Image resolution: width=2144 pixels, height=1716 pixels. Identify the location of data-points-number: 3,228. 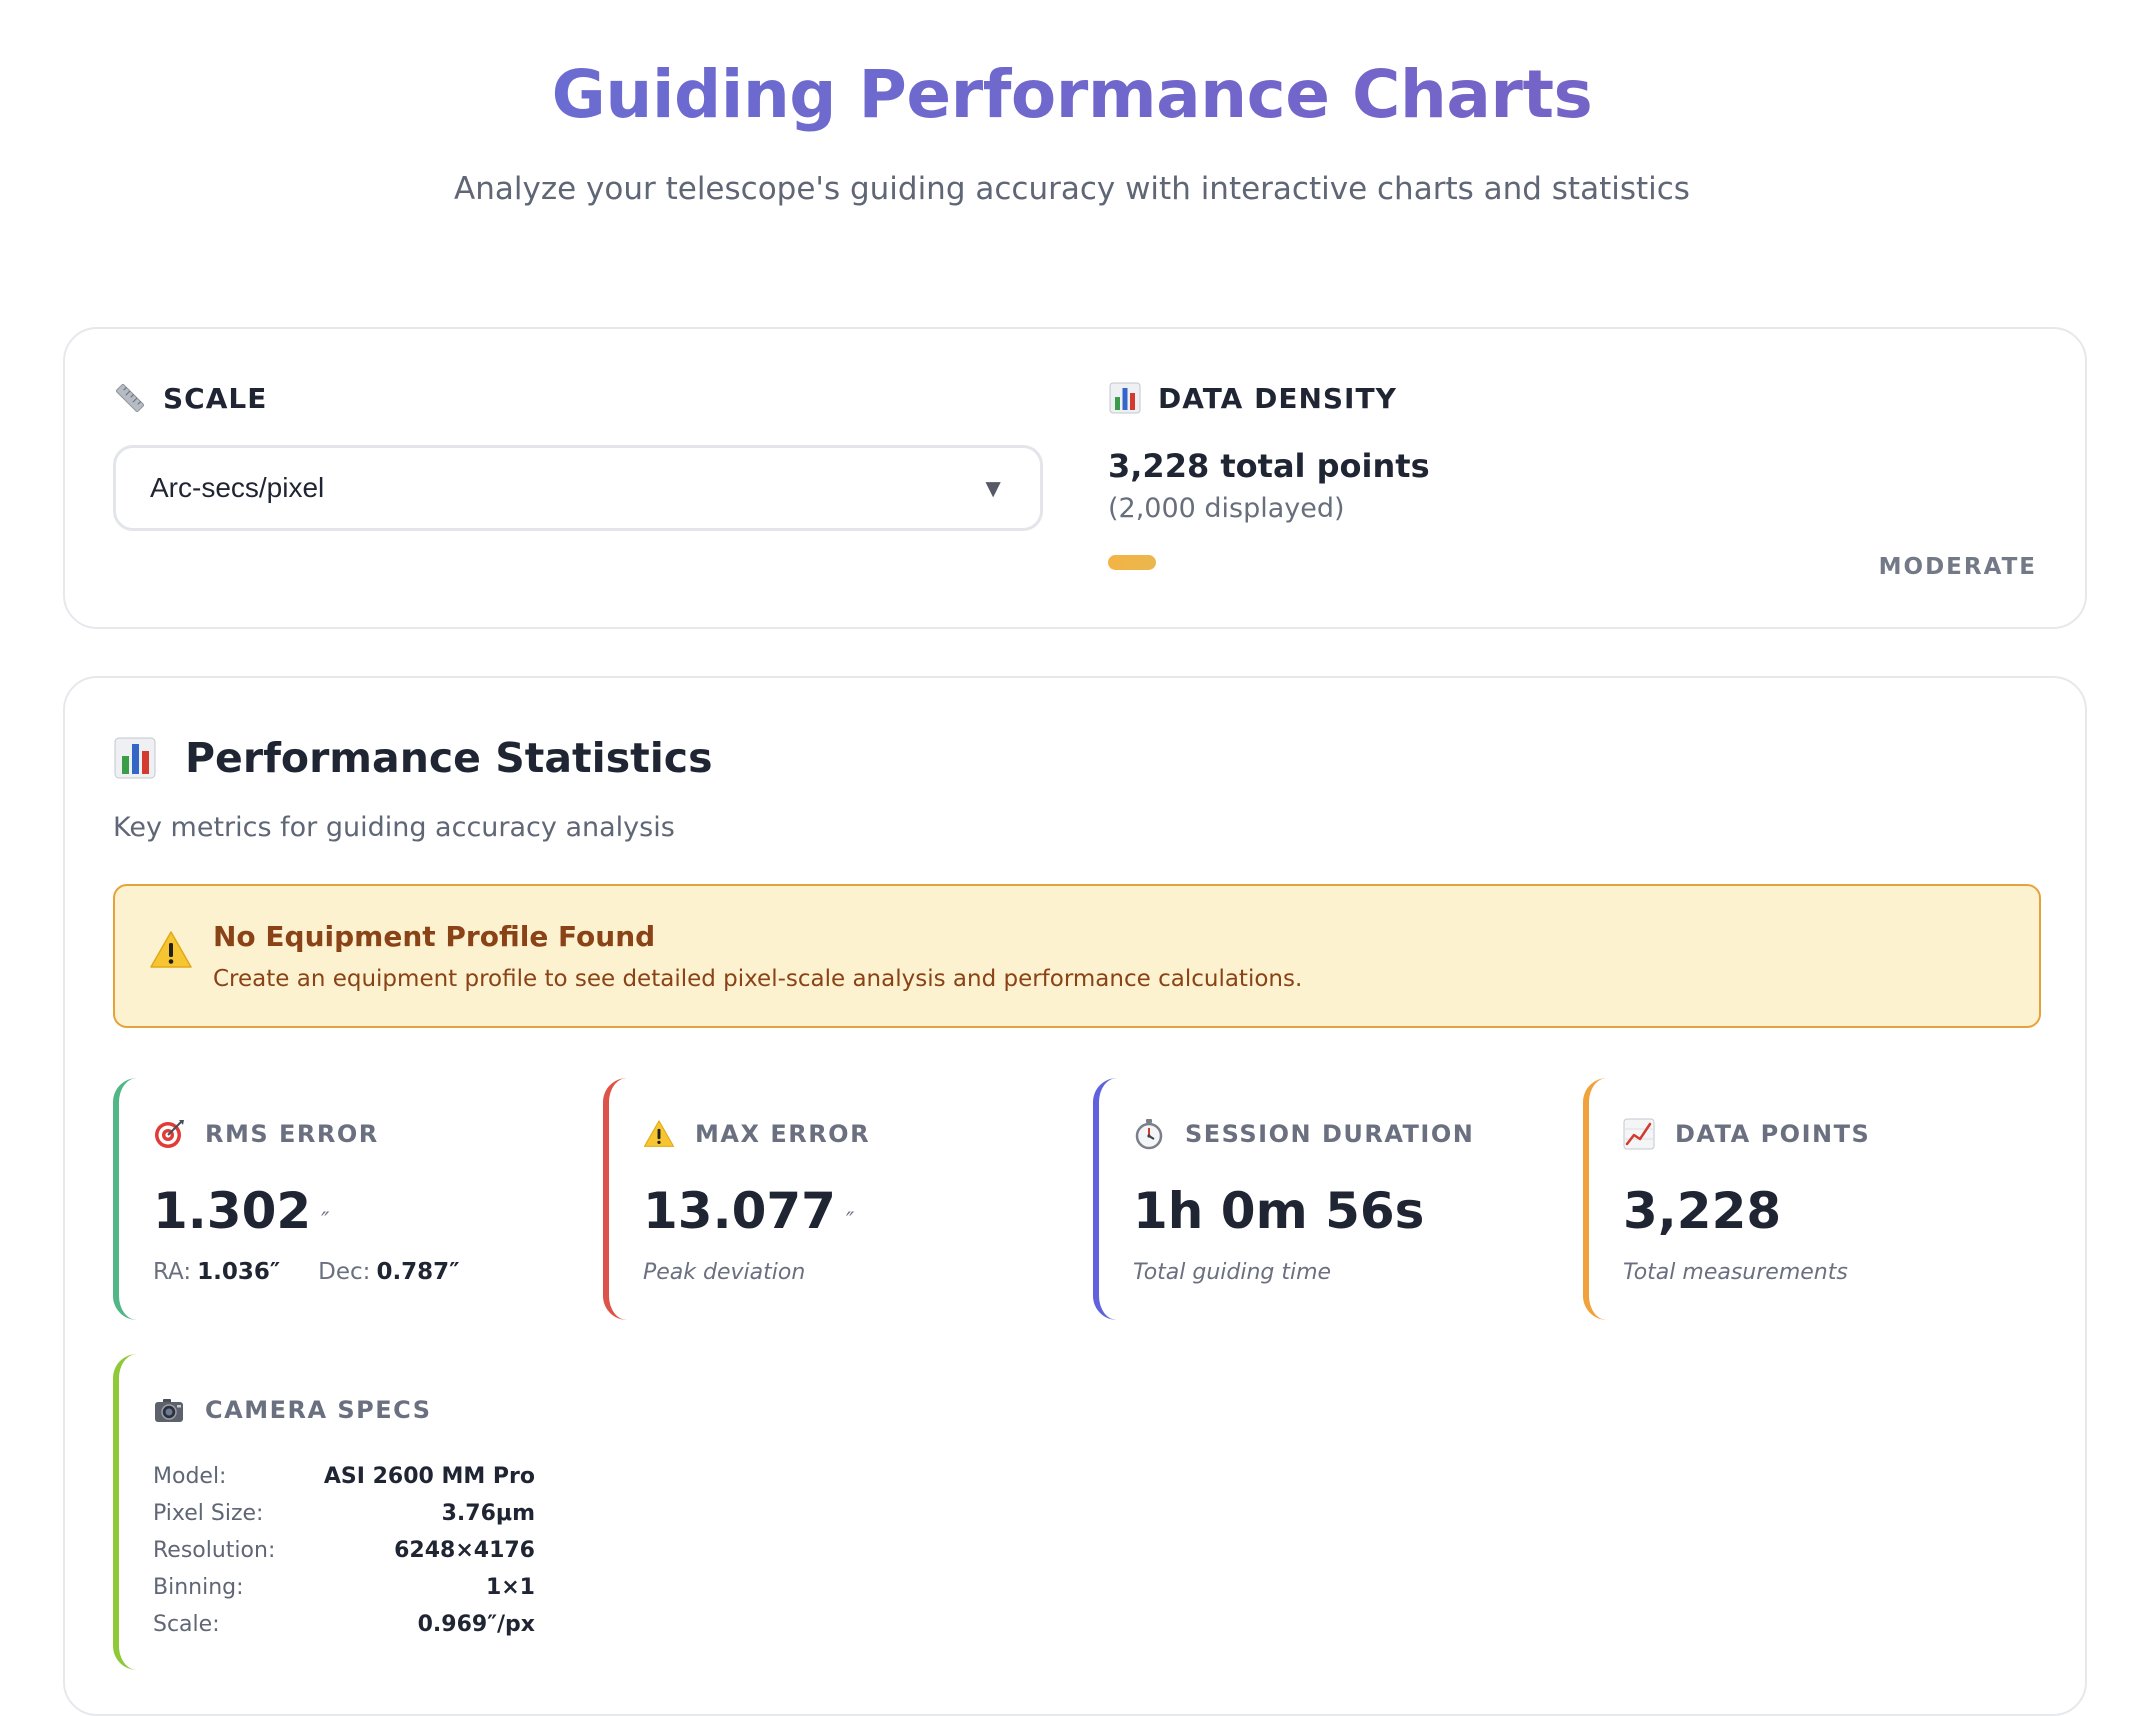
(1702, 1211).